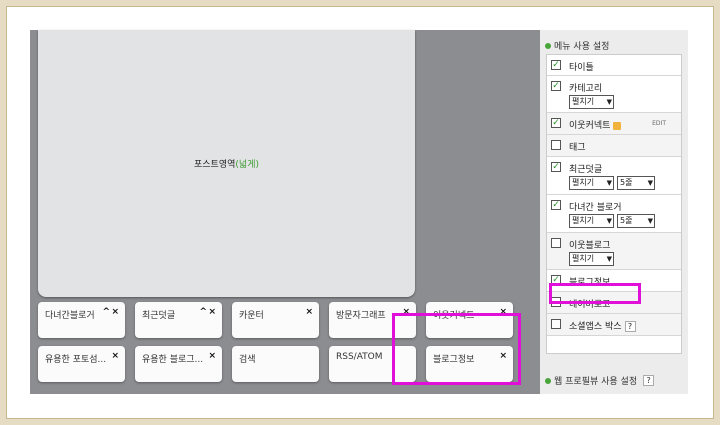 This screenshot has width=720, height=425. Describe the element at coordinates (614, 146) in the screenshot. I see `menu-item-tag: 태그` at that location.